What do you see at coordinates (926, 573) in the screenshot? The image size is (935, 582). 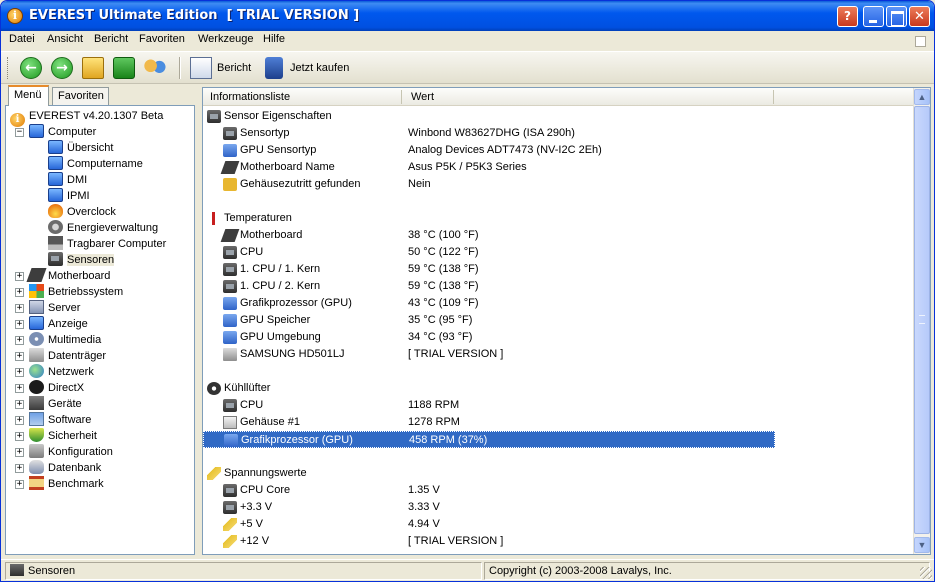 I see `resize-grip` at bounding box center [926, 573].